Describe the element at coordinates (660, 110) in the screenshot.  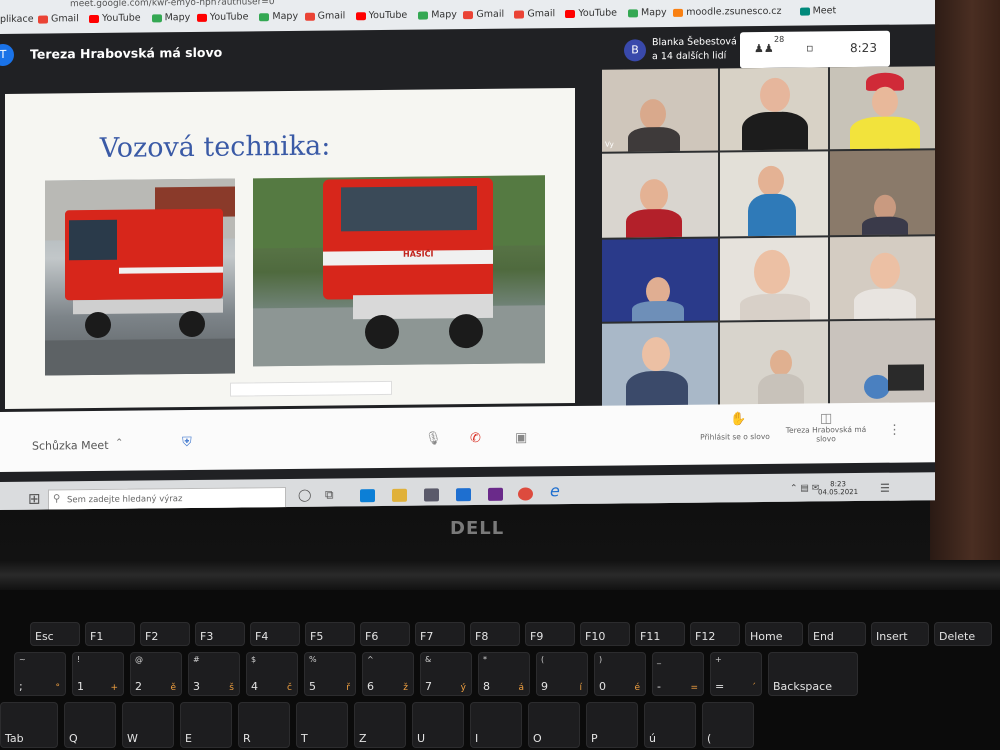
I see `participant-tile: Vy` at that location.